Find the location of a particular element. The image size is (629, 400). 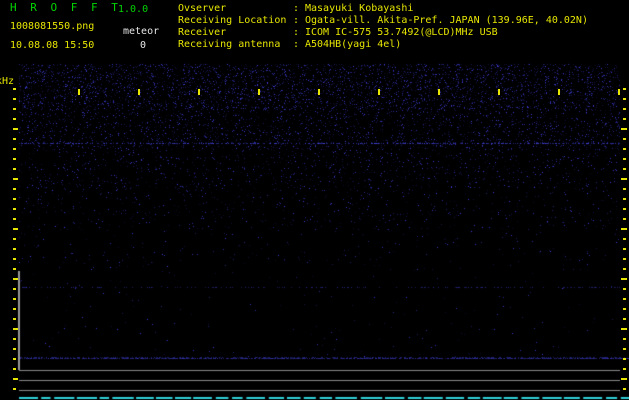

app-version: 1.0.0 is located at coordinates (133, 9).